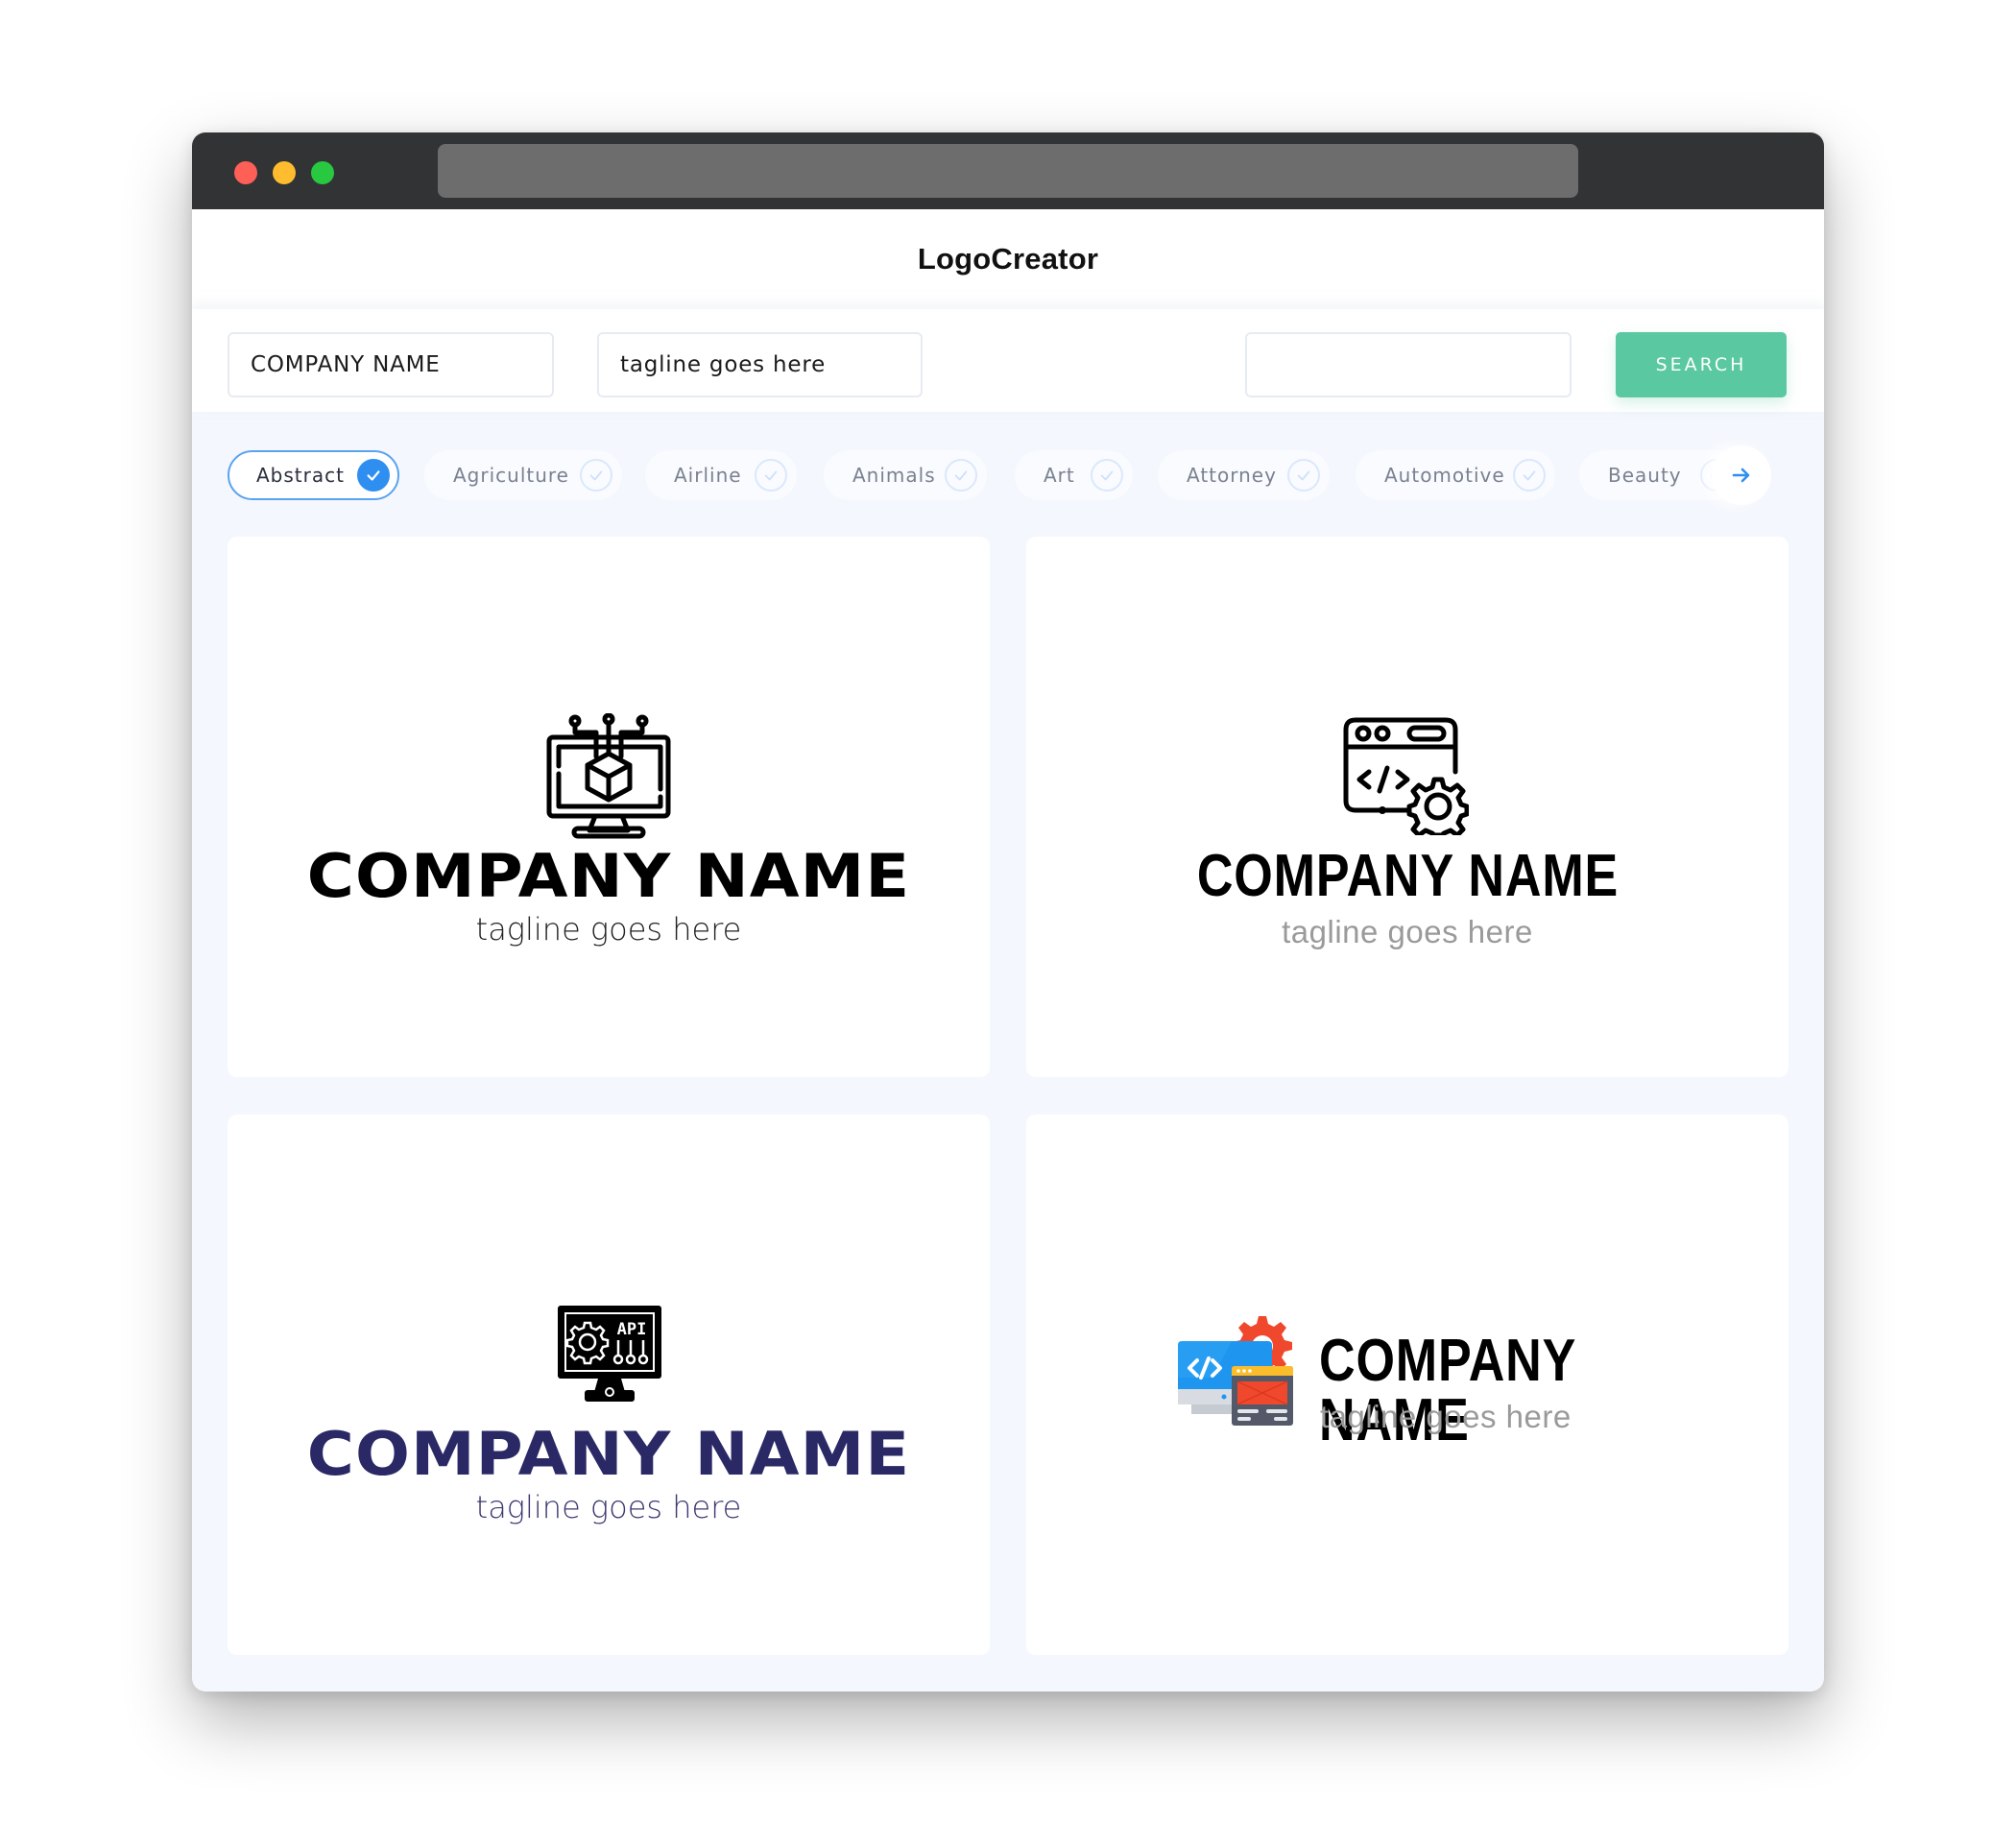 This screenshot has width=2016, height=1824. What do you see at coordinates (1008, 475) in the screenshot?
I see `category-filter-bar: Abstract Agriculture Airline Animals Art` at bounding box center [1008, 475].